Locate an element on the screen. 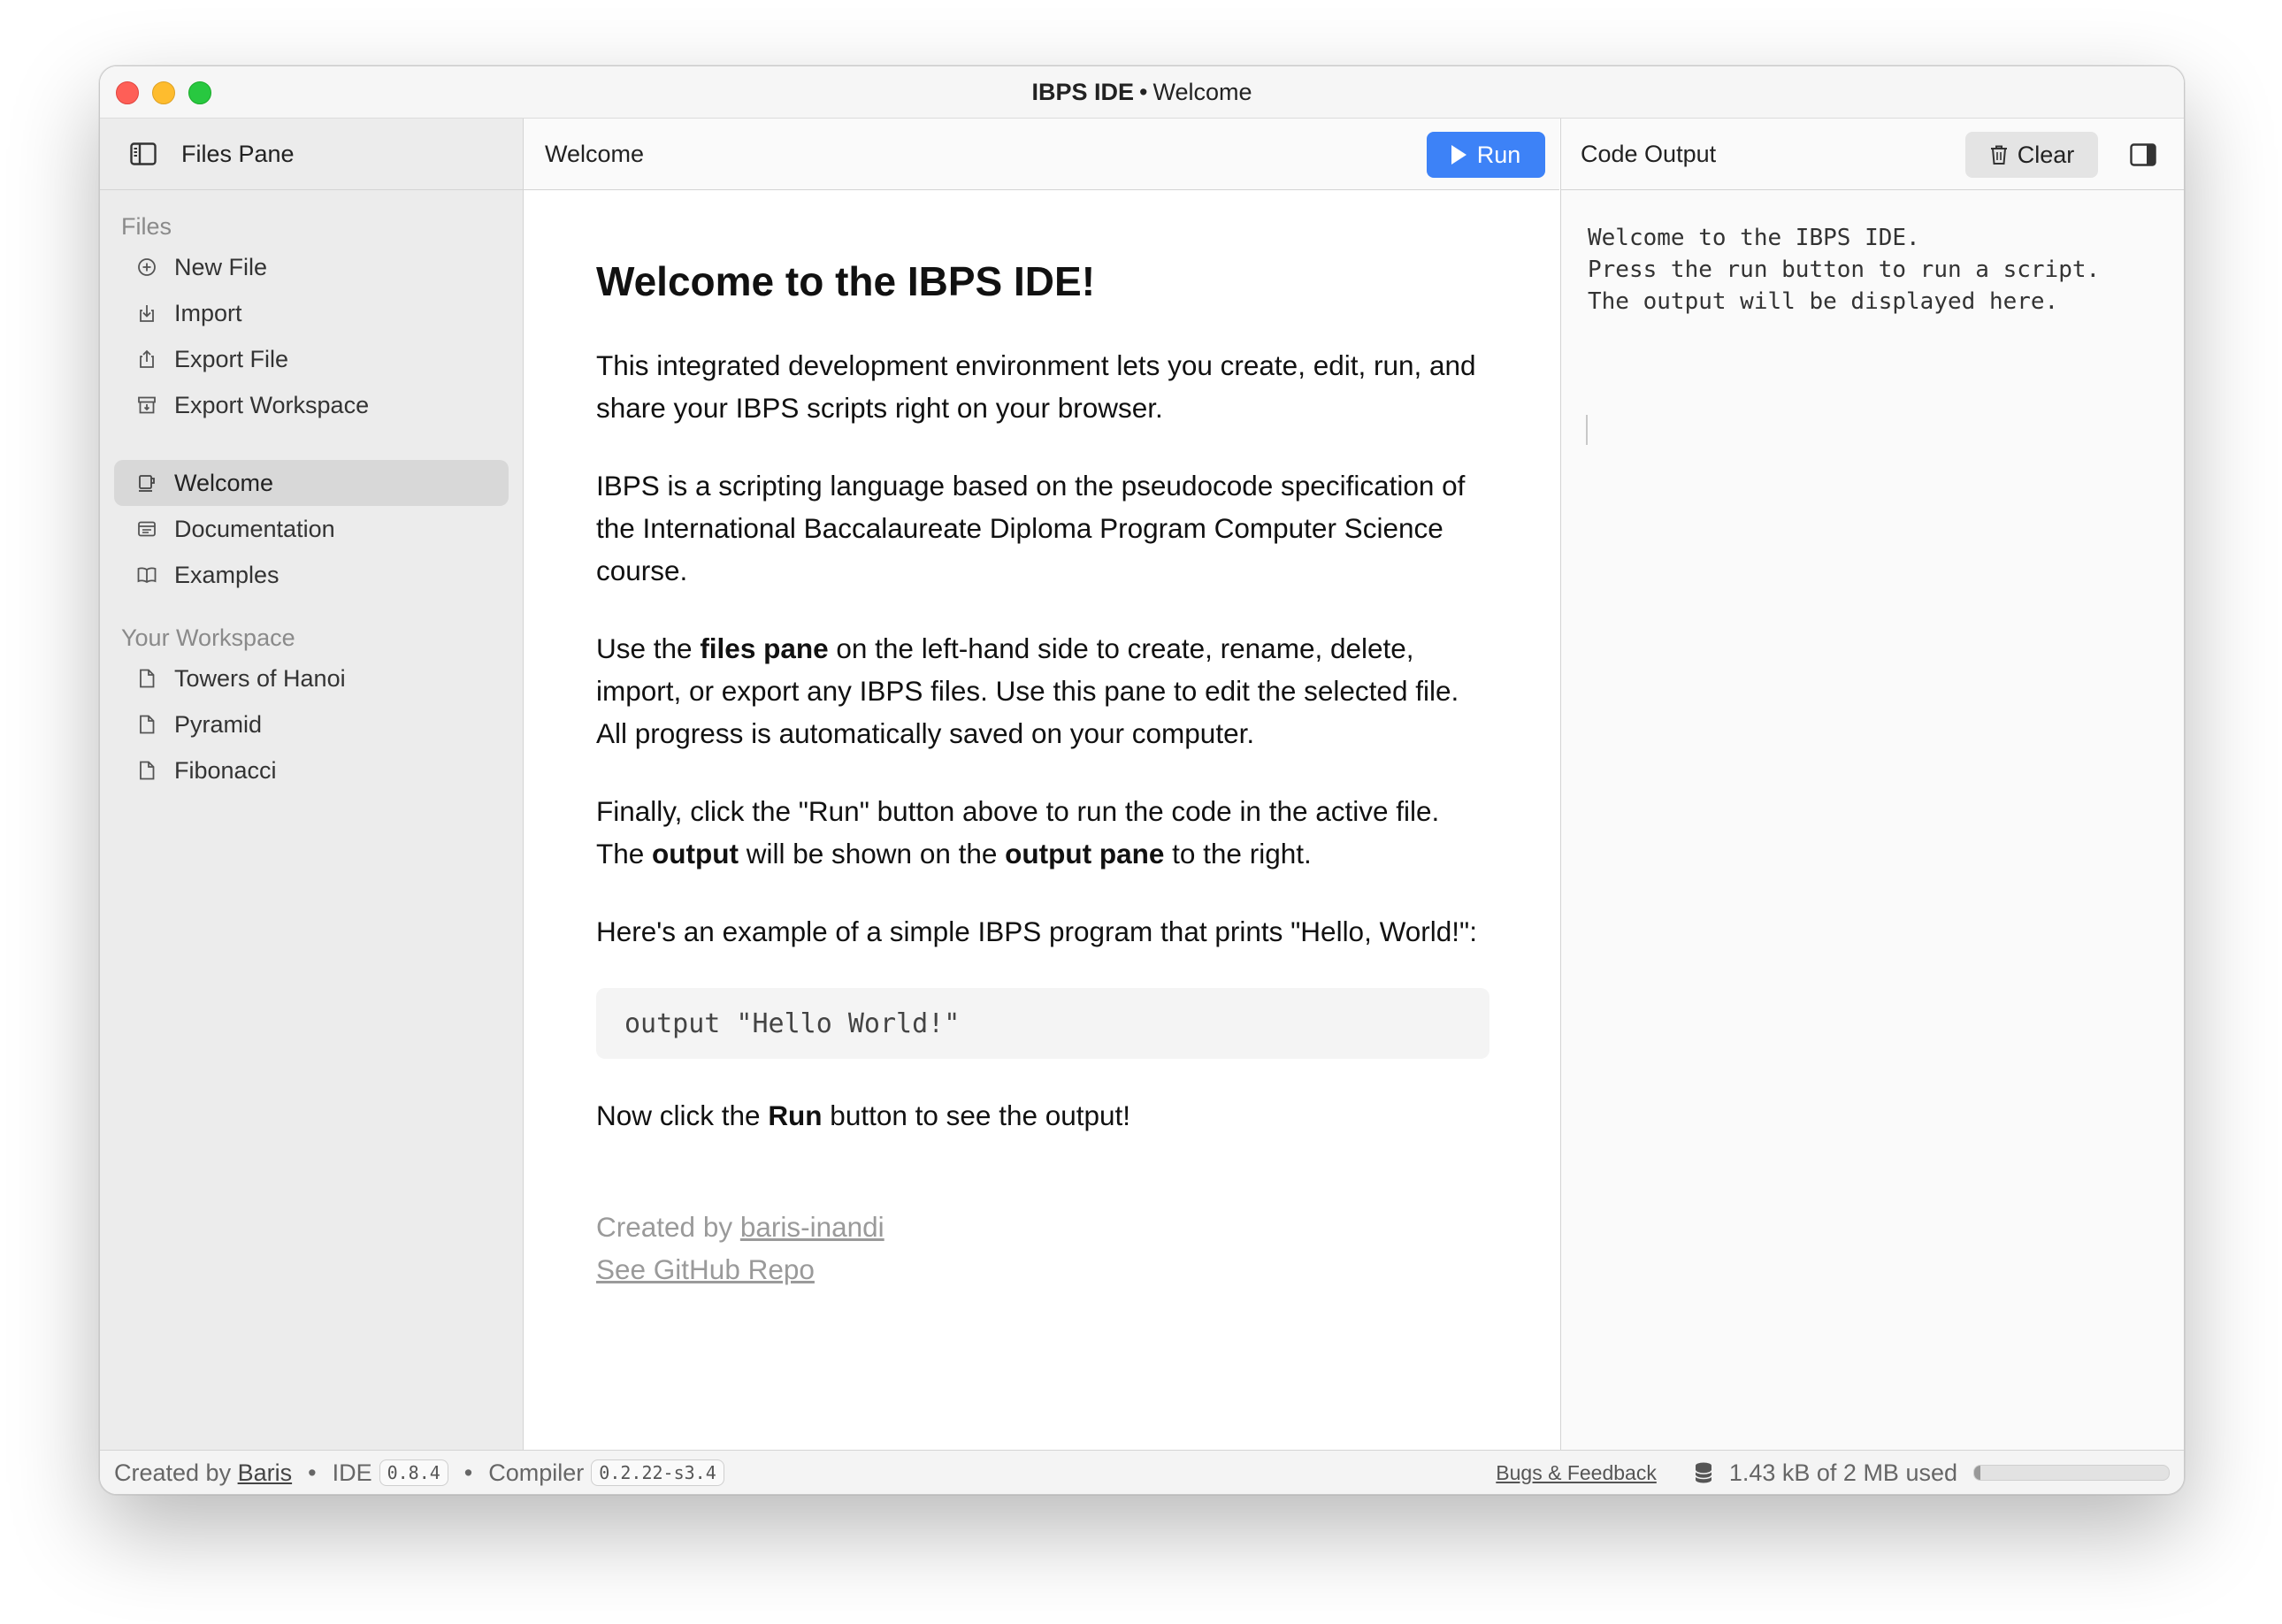  text-run: will be shown on the is located at coordinates (872, 853).